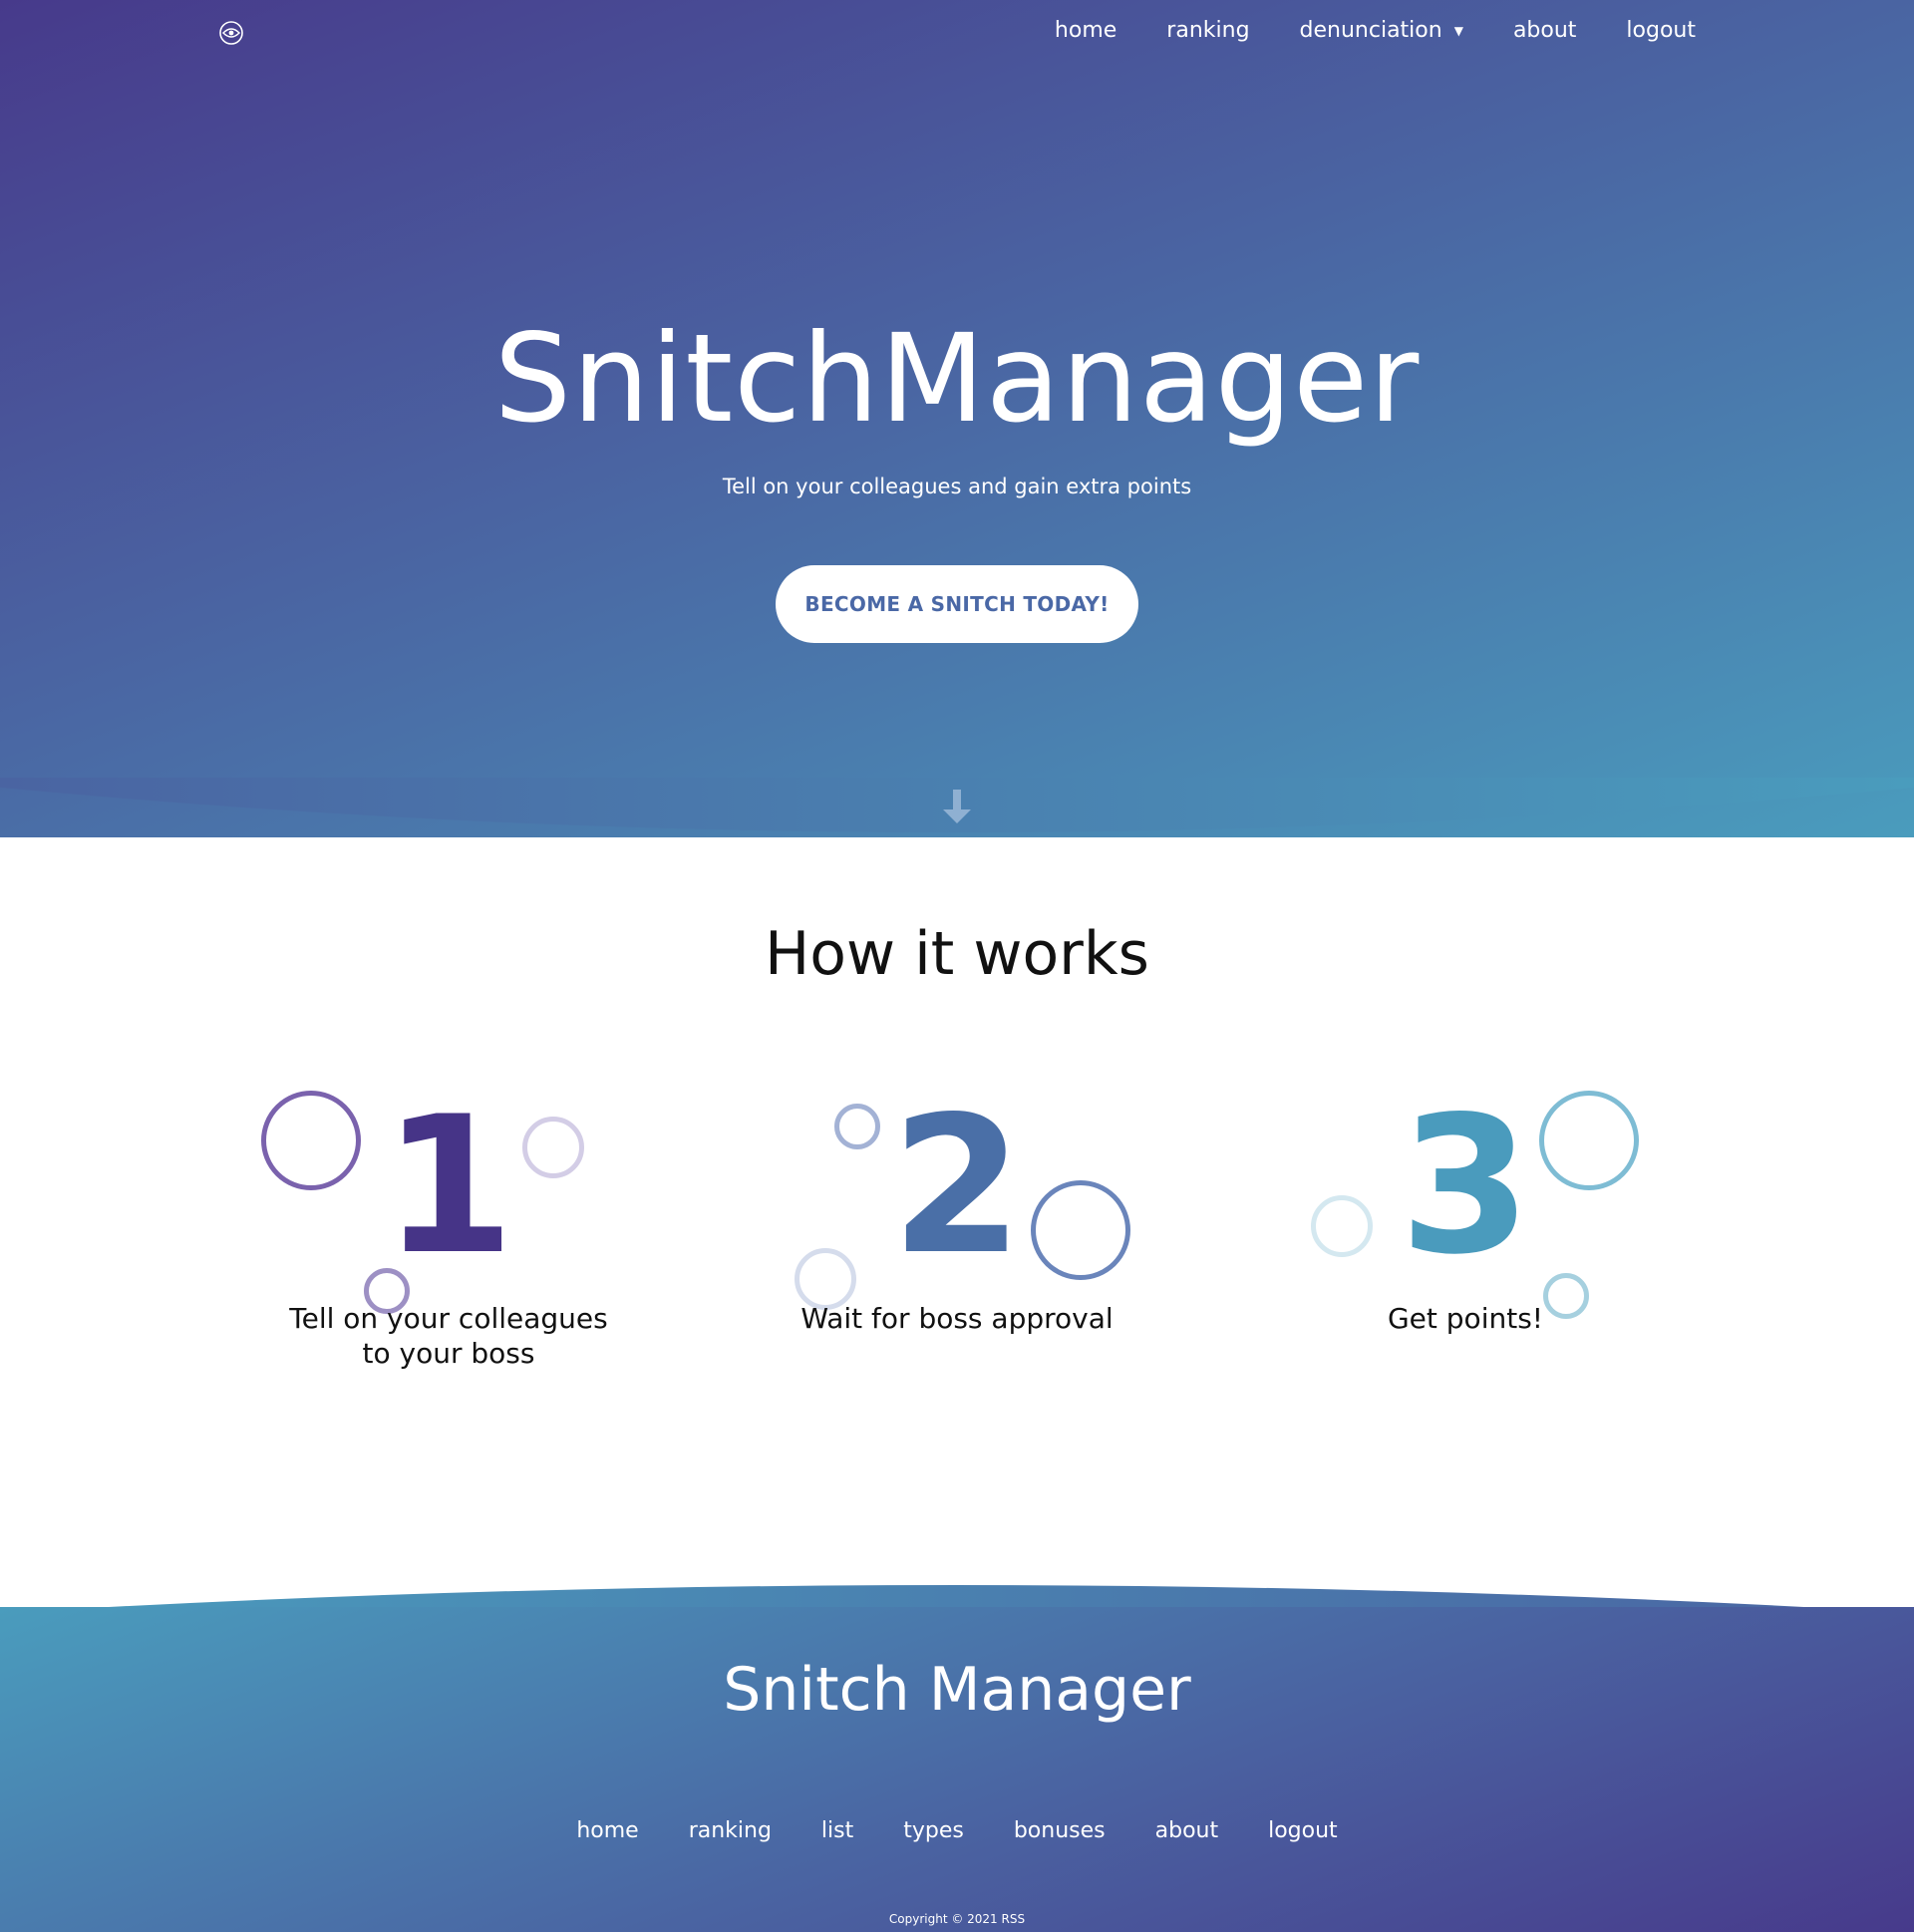 The width and height of the screenshot is (1914, 1932). I want to click on become-snitch-button: BECOME A SNITCH TODAY!, so click(957, 604).